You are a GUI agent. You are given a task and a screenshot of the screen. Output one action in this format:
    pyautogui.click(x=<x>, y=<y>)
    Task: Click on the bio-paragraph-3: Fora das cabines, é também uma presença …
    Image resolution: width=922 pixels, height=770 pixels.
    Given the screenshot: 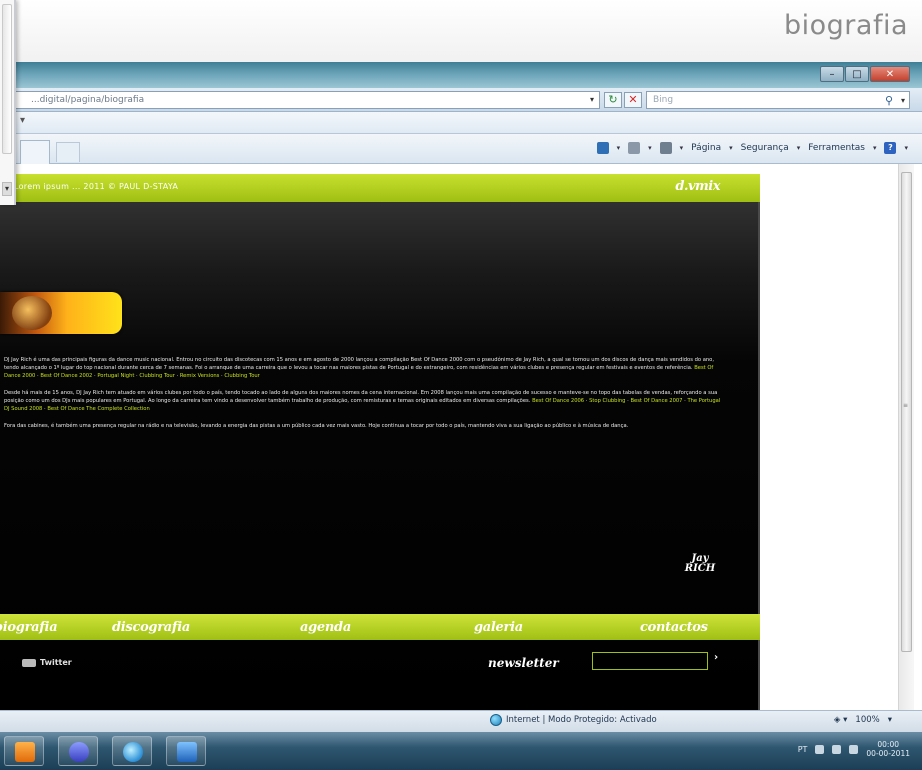 What is the action you would take?
    pyautogui.click(x=316, y=426)
    